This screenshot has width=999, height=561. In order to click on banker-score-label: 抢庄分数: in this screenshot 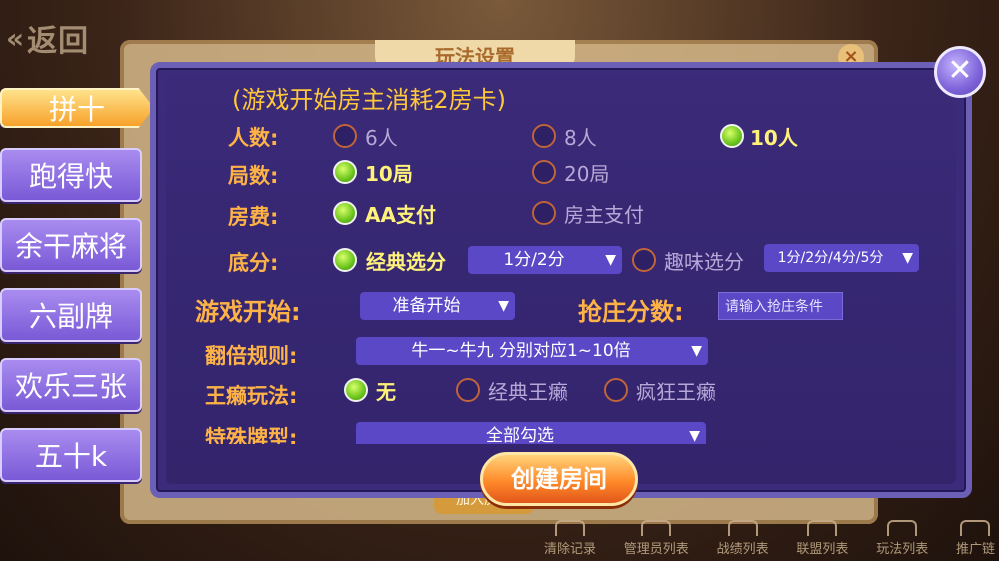, I will do `click(631, 312)`.